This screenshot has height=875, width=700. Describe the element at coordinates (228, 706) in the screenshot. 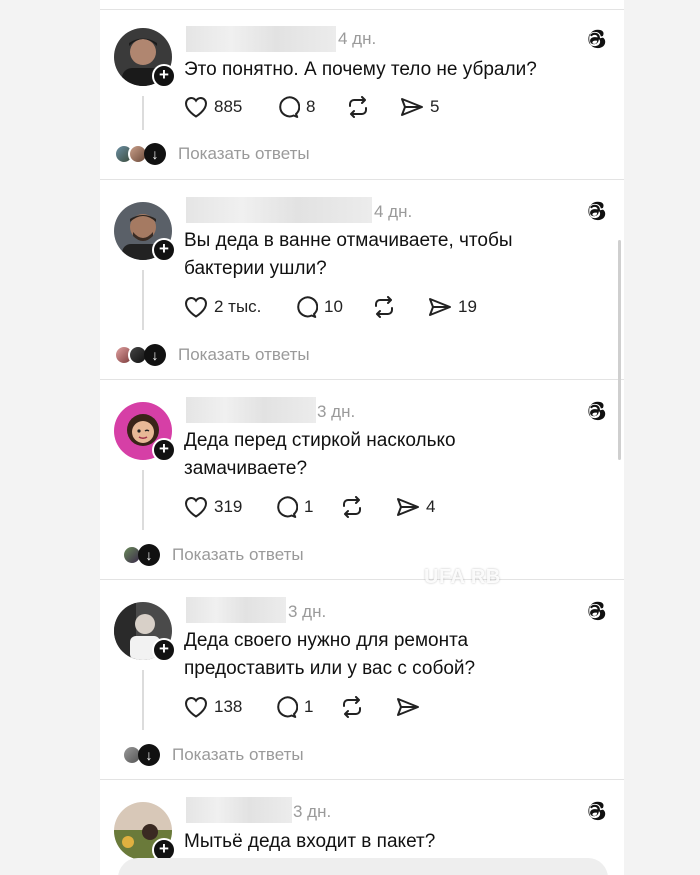

I see `like-count: 138` at that location.